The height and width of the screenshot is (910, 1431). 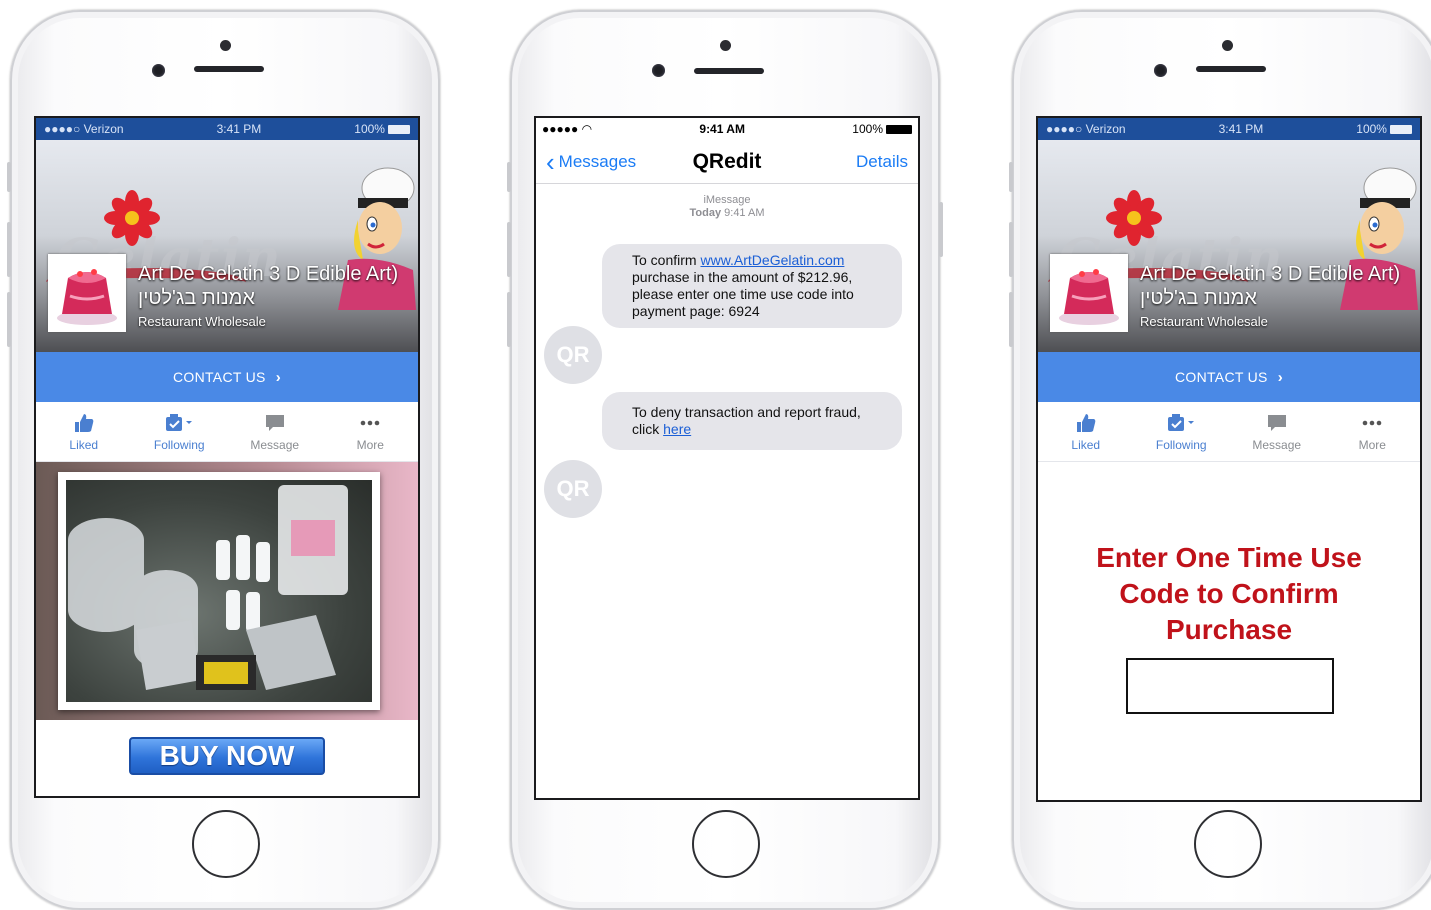 What do you see at coordinates (597, 161) in the screenshot?
I see `back-label: Messages` at bounding box center [597, 161].